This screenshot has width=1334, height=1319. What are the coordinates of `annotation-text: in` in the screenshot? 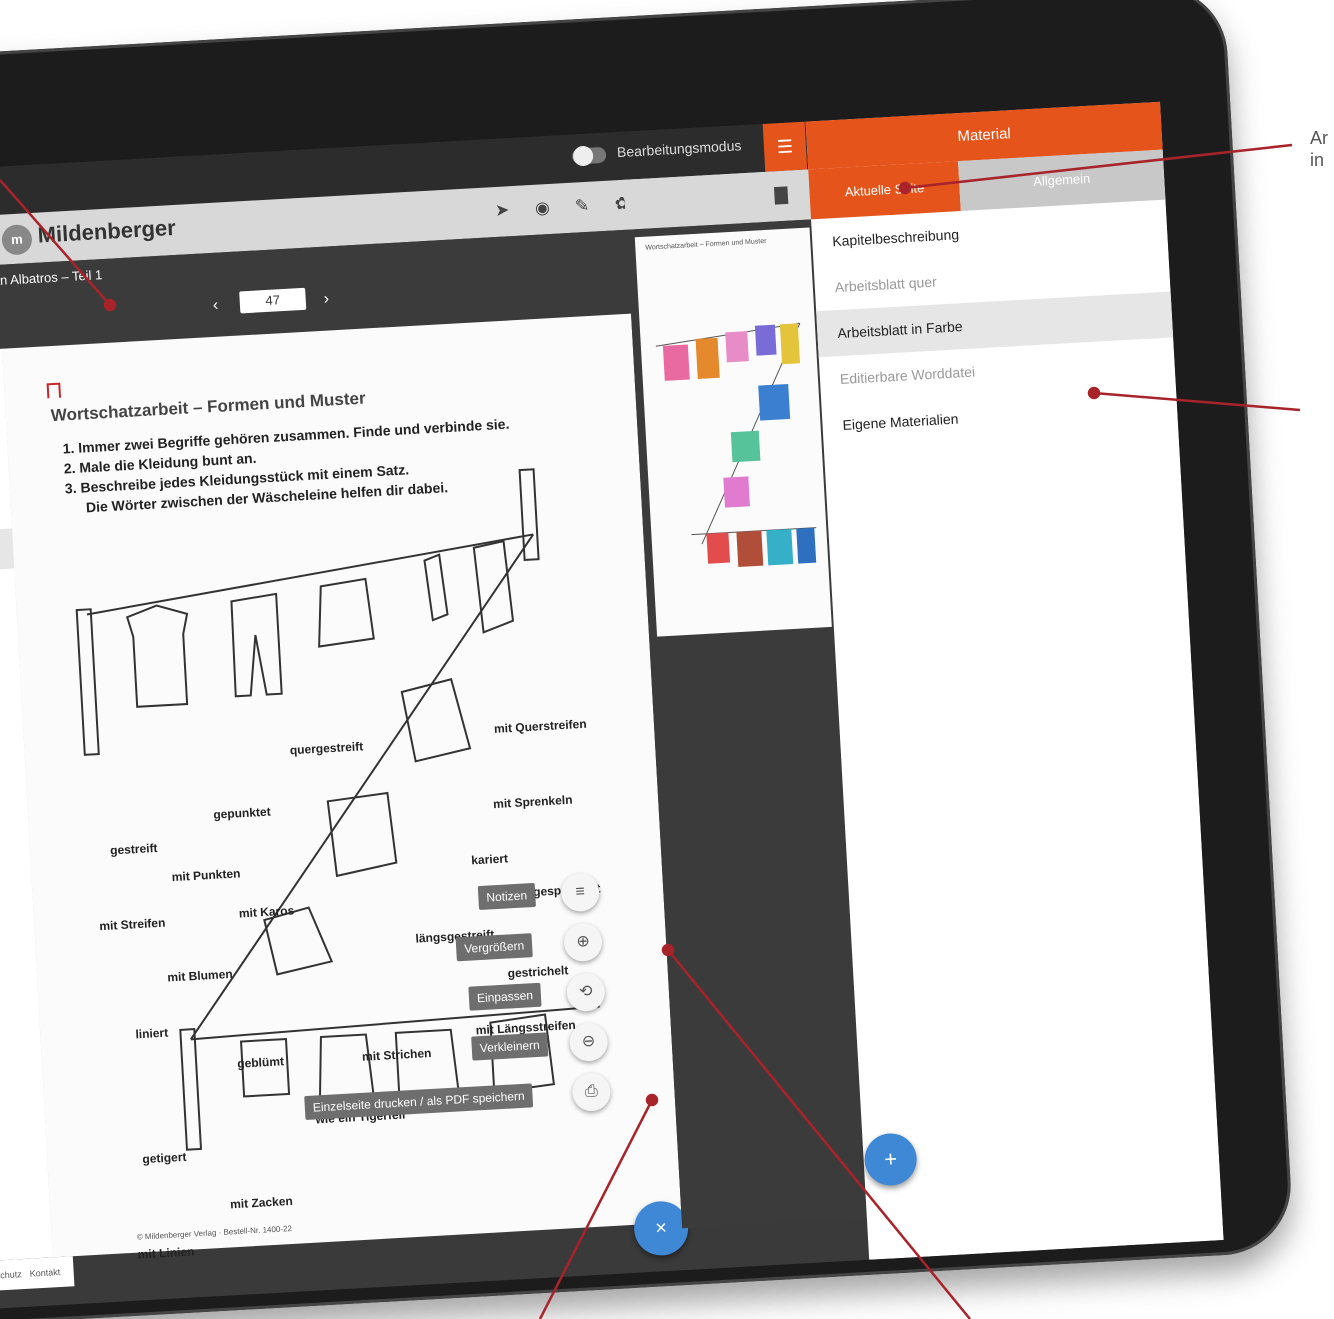 It's located at (1317, 160).